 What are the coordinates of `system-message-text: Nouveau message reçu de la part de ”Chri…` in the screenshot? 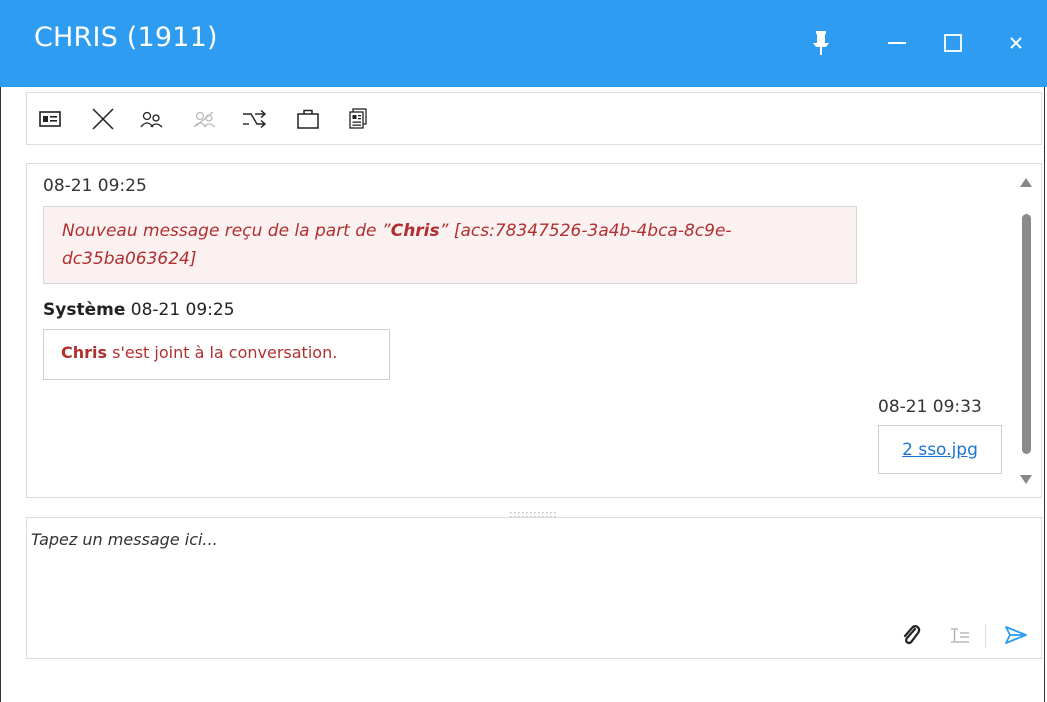 It's located at (450, 245).